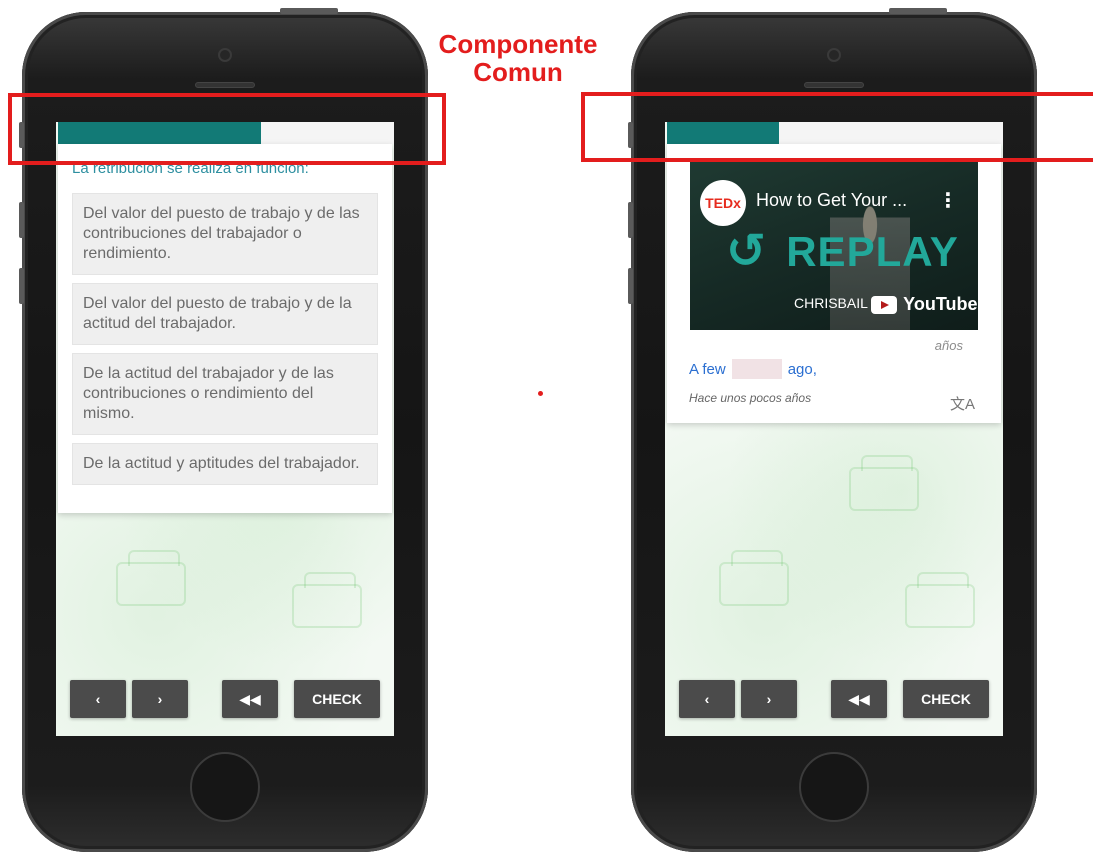 The width and height of the screenshot is (1093, 852). Describe the element at coordinates (831, 303) in the screenshot. I see `watermark-text: CHRISBAIL` at that location.